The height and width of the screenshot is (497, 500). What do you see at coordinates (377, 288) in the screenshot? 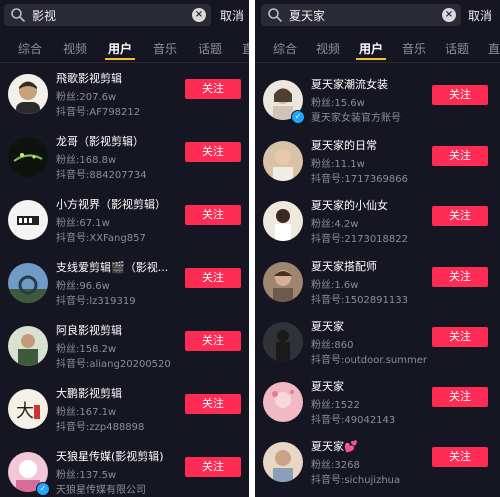
I see `user-row: 夏天家搭配师 粉丝:1.6w 抖音号:1502891133 关注` at bounding box center [377, 288].